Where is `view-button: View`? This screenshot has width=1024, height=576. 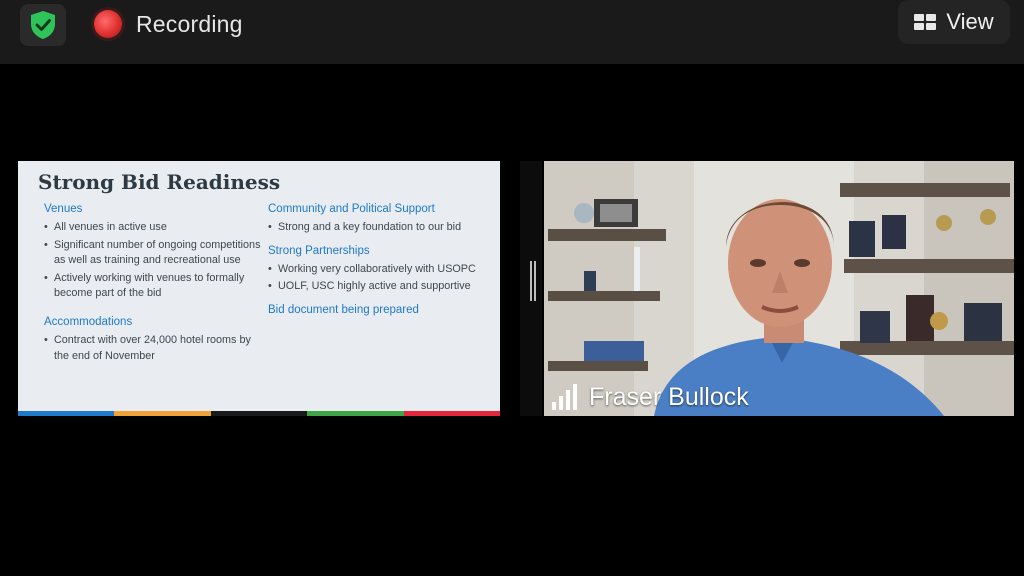
view-button: View is located at coordinates (954, 22).